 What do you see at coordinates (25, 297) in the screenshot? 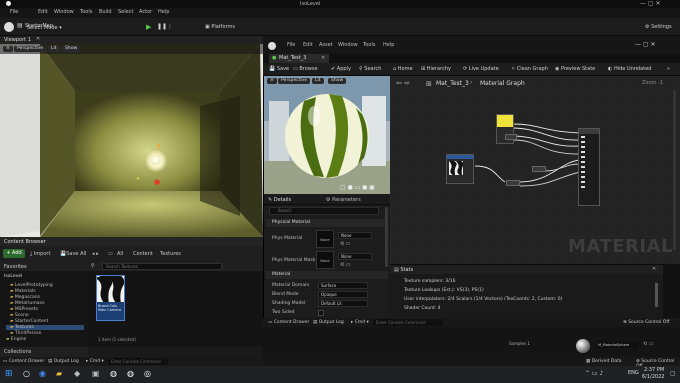
I see `tree-item-megascans: ▰ Megascans` at bounding box center [25, 297].